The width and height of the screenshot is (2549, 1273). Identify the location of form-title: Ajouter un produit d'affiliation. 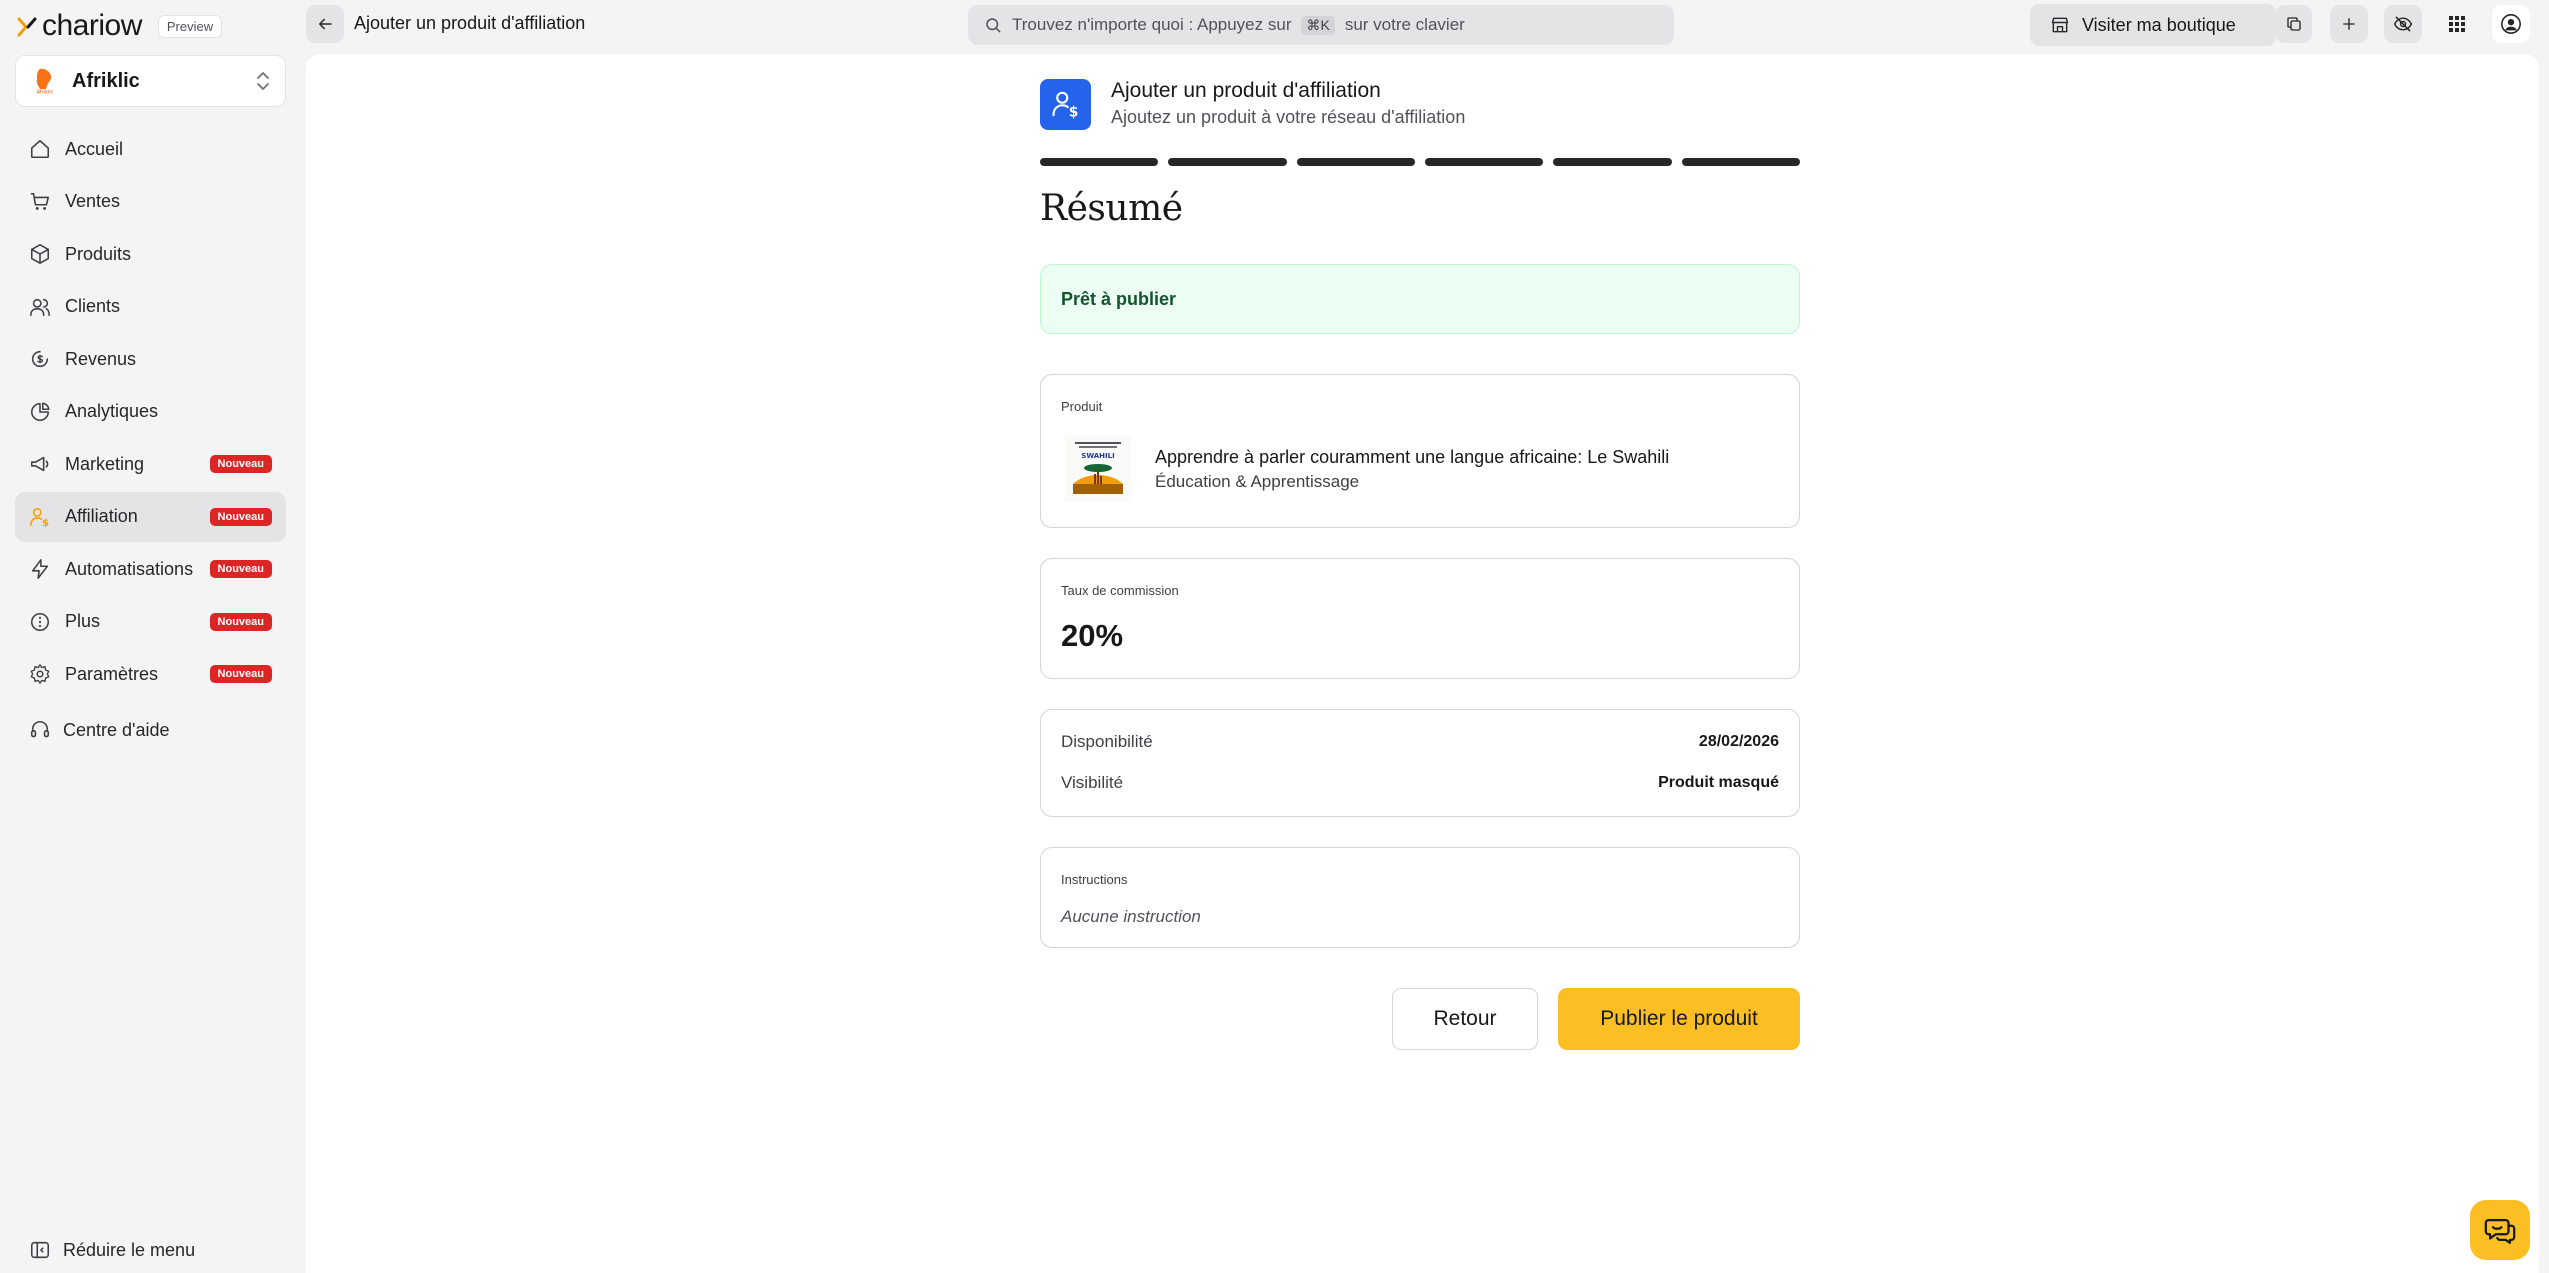
(1246, 90).